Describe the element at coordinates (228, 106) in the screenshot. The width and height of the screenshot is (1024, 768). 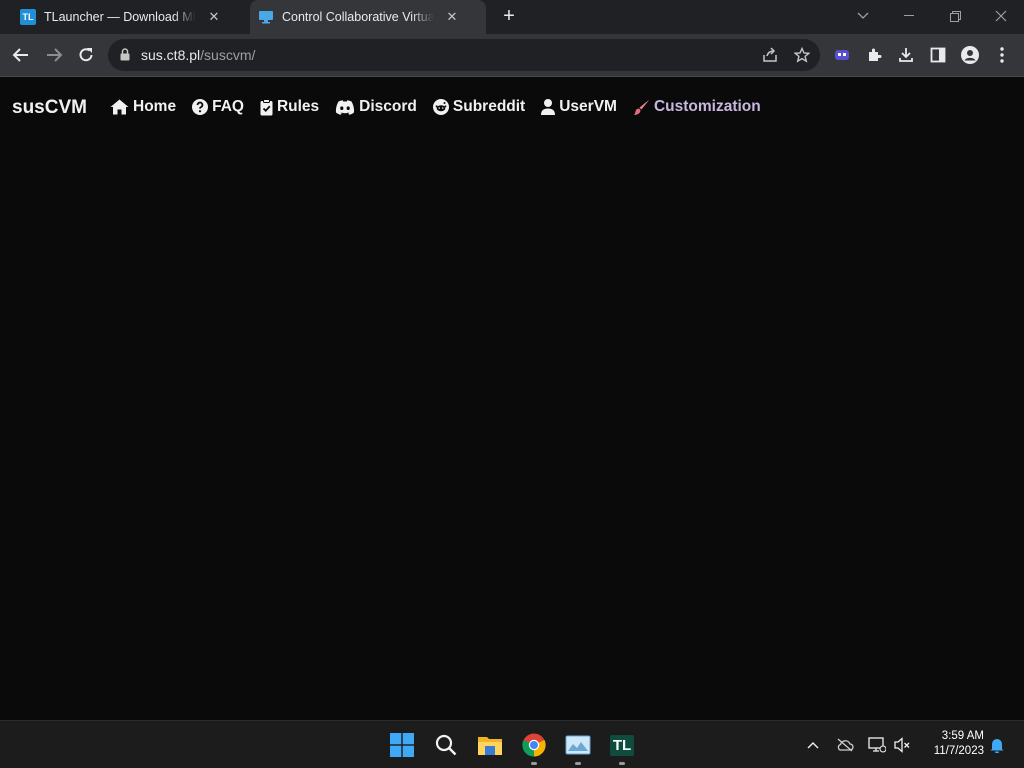
I see `nav-label: FAQ` at that location.